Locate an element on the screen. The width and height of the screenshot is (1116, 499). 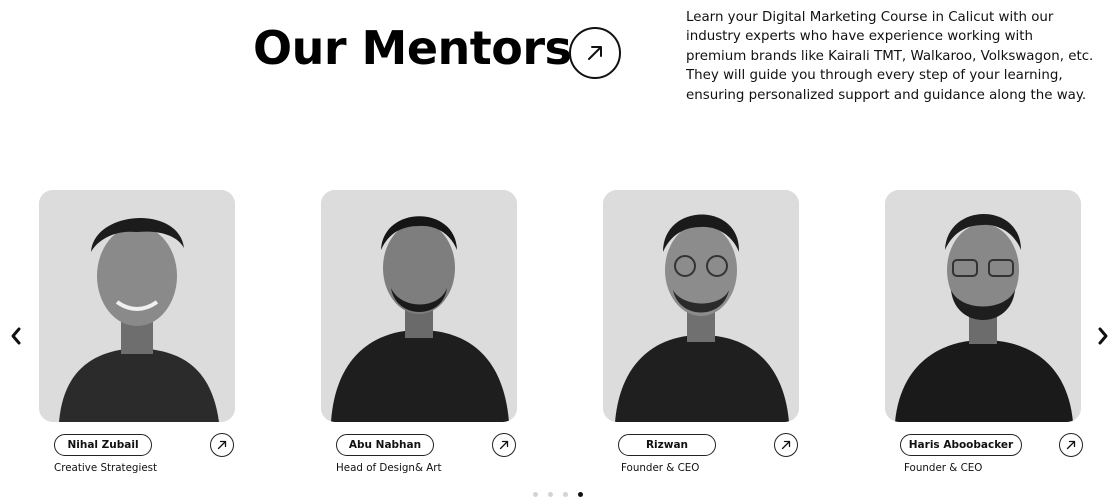
chevron-left-icon is located at coordinates (16, 336).